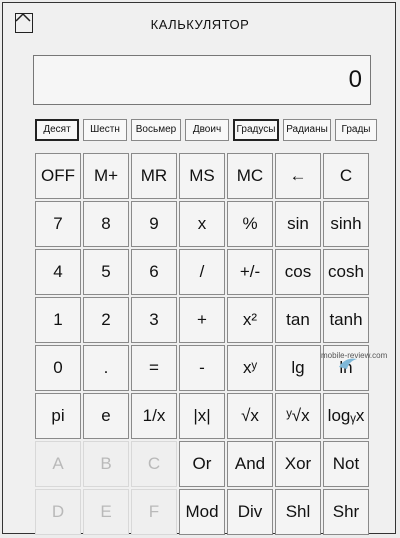 The image size is (400, 538). I want to click on key-r2-c6: cosh, so click(346, 272).